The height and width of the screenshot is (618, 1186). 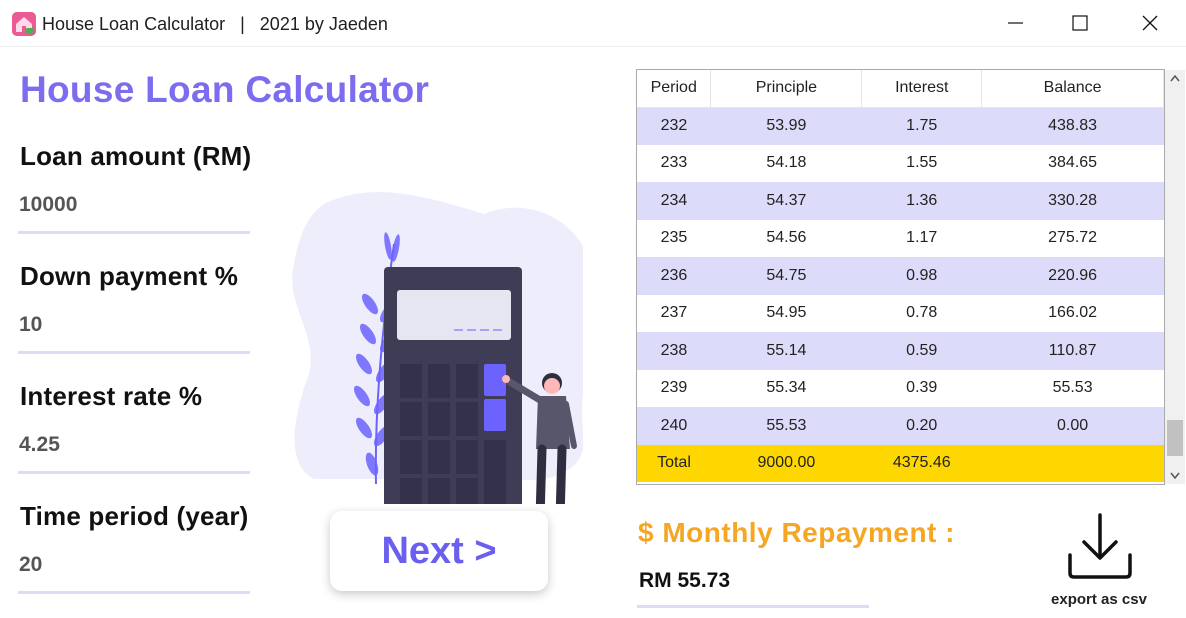 I want to click on next-button: Next >, so click(x=439, y=551).